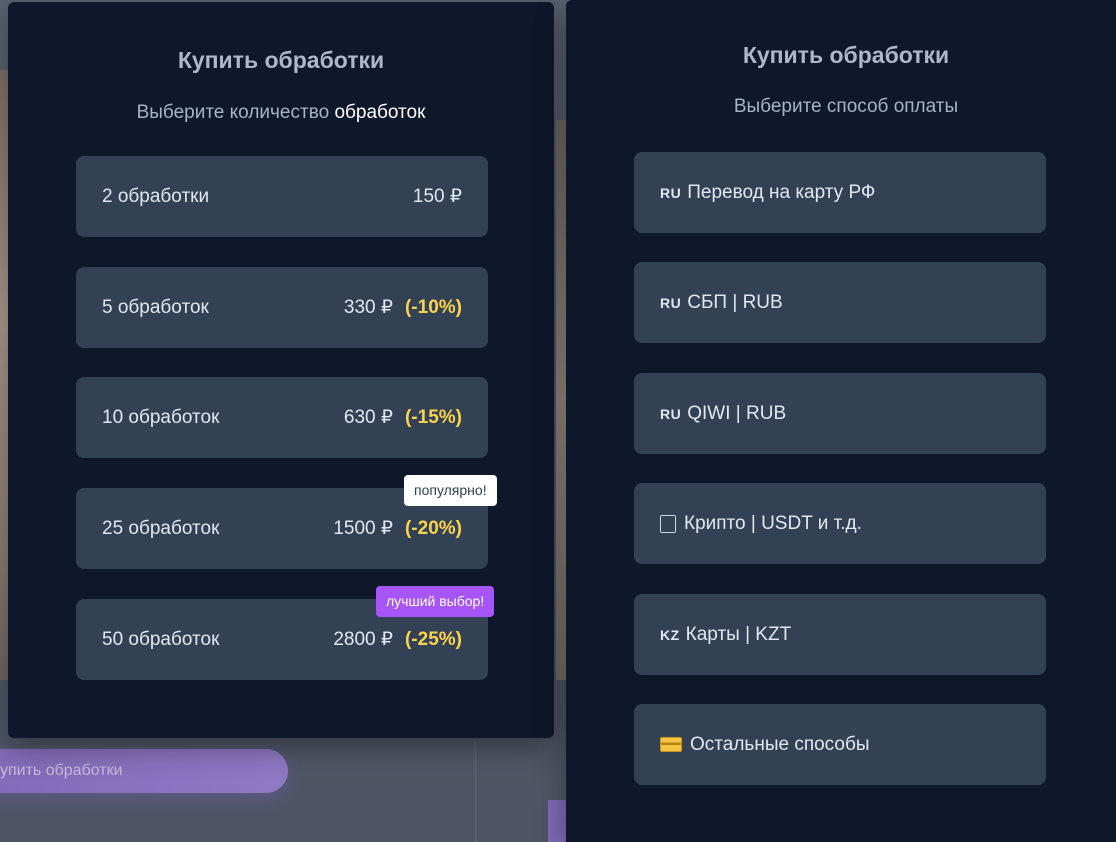 The width and height of the screenshot is (1116, 842). I want to click on option-label: 2 обработки, so click(156, 196).